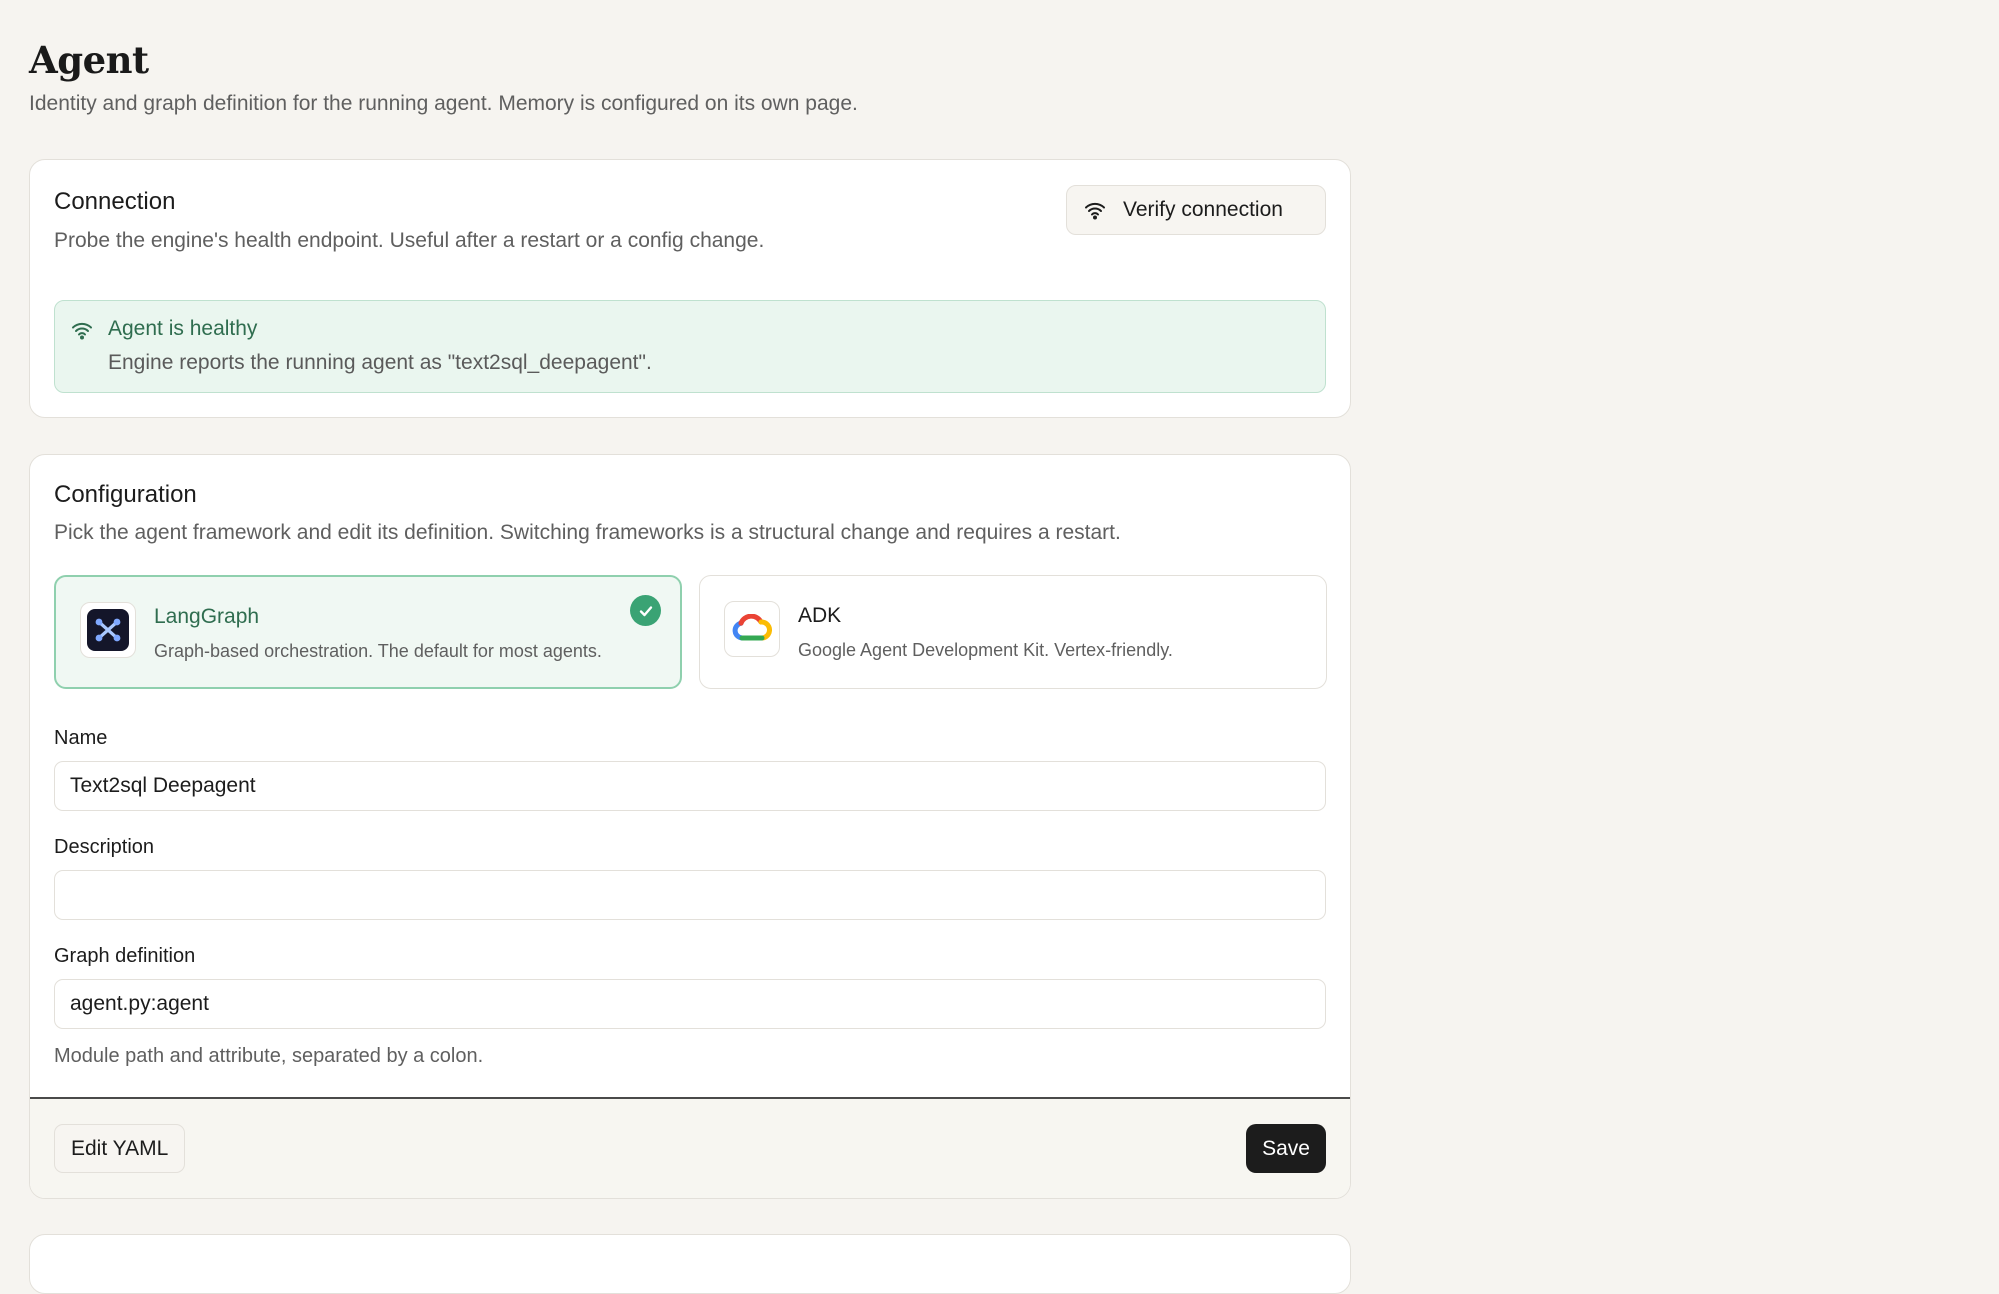 This screenshot has width=1999, height=1294. I want to click on name-field-label: Name, so click(81, 738).